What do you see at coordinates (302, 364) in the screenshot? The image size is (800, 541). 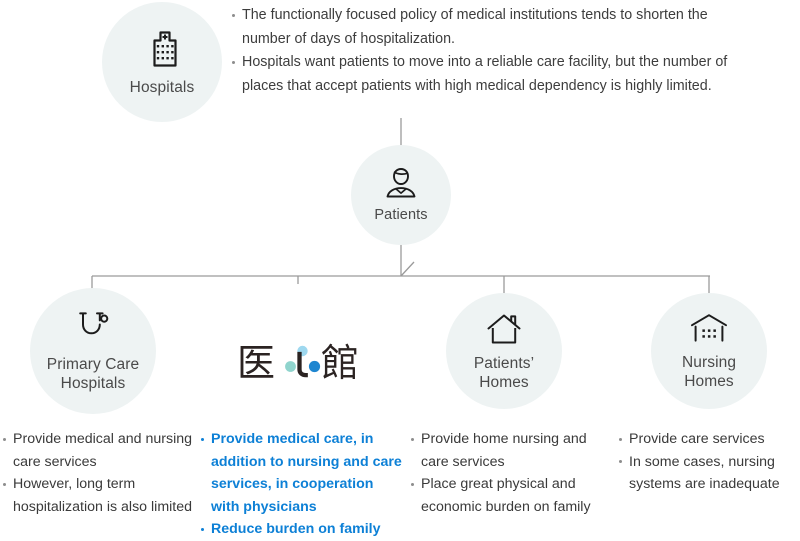 I see `logo-stroke-kokoro` at bounding box center [302, 364].